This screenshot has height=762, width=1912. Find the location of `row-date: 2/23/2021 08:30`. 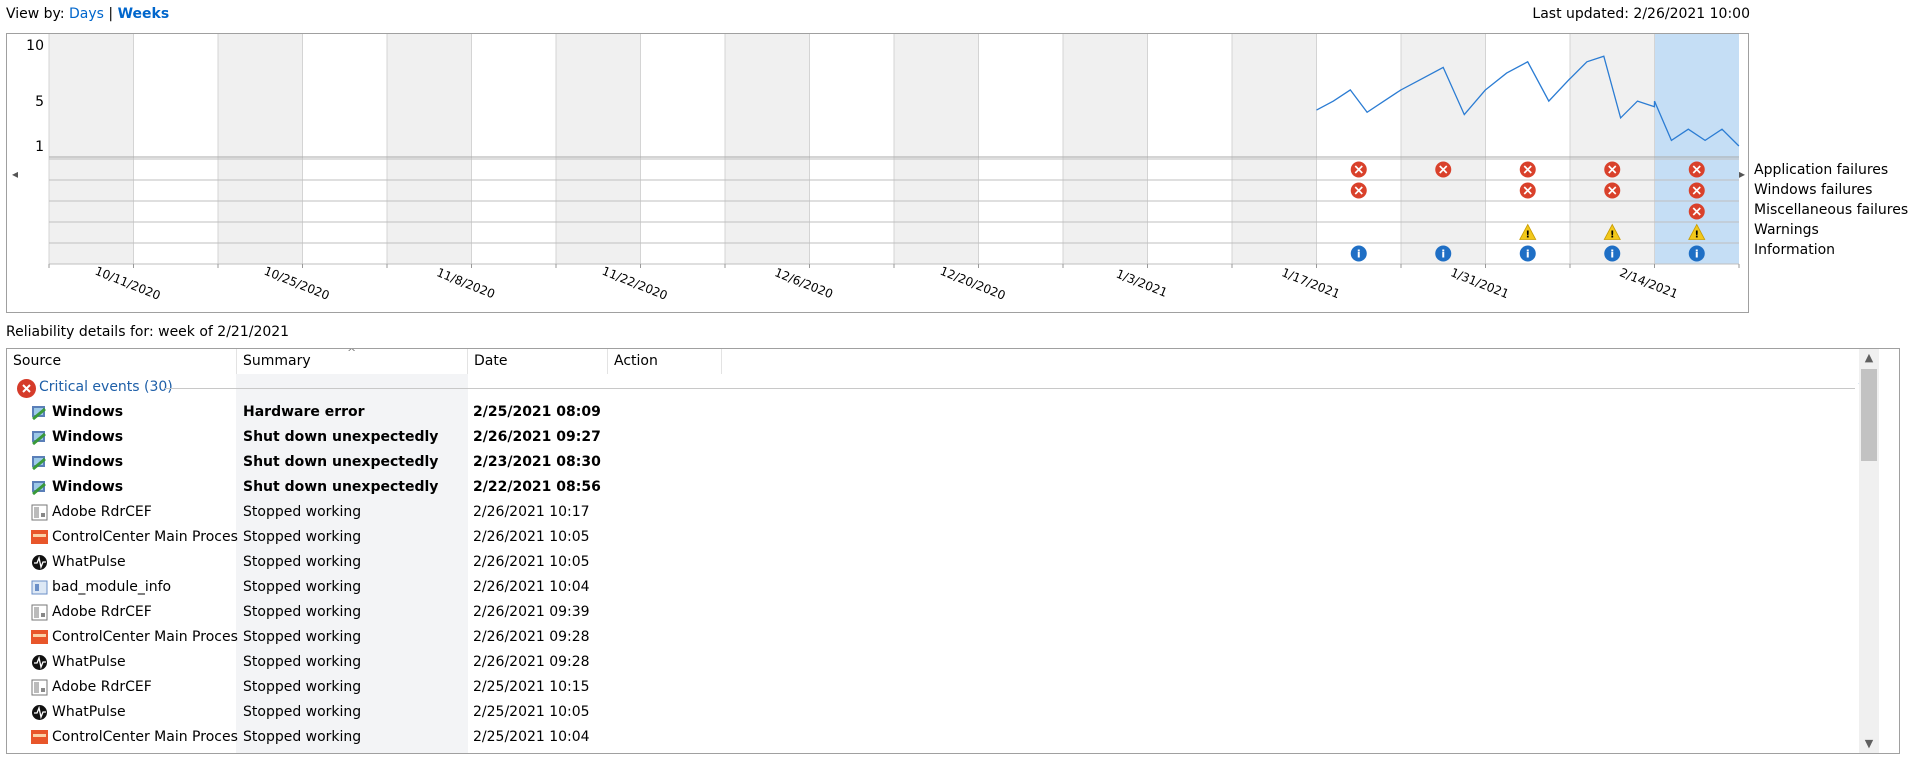

row-date: 2/23/2021 08:30 is located at coordinates (537, 462).